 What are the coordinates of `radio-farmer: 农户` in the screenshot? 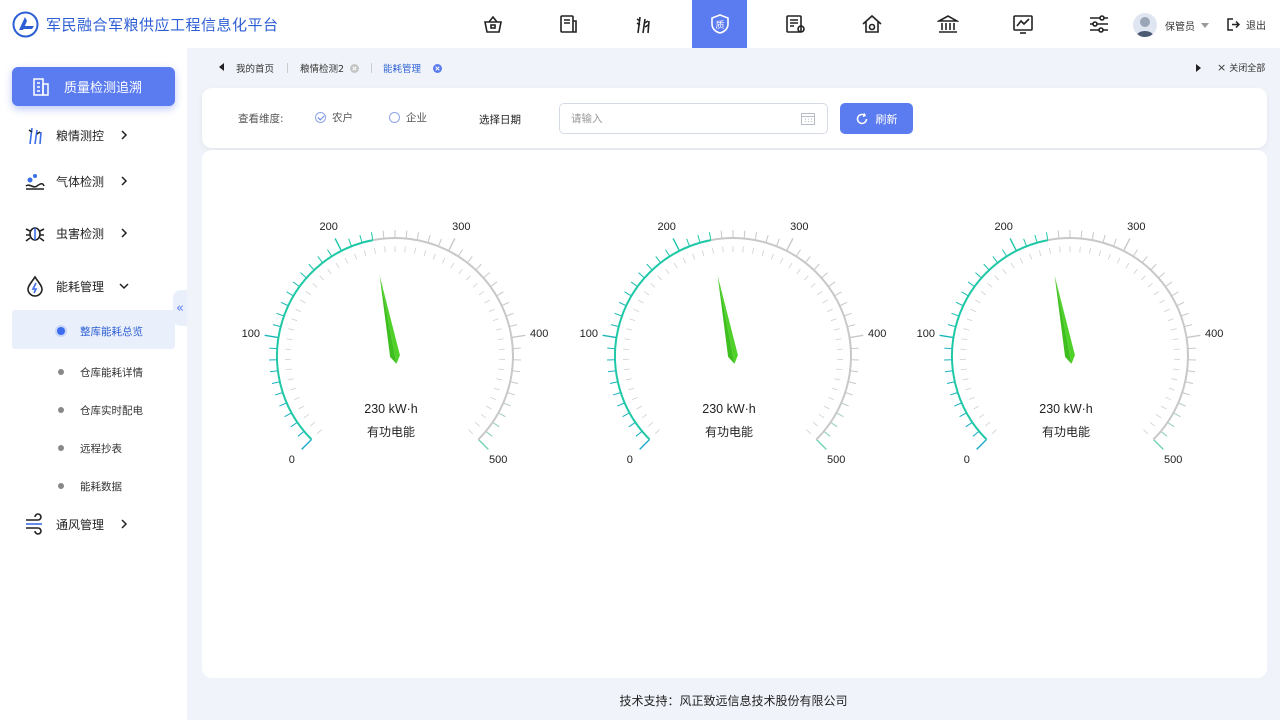 It's located at (334, 117).